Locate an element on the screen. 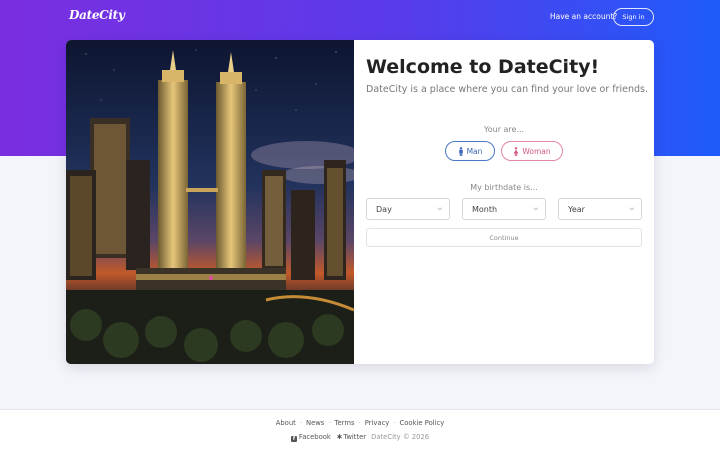 This screenshot has height=450, width=720. month-select-value: Month is located at coordinates (485, 209).